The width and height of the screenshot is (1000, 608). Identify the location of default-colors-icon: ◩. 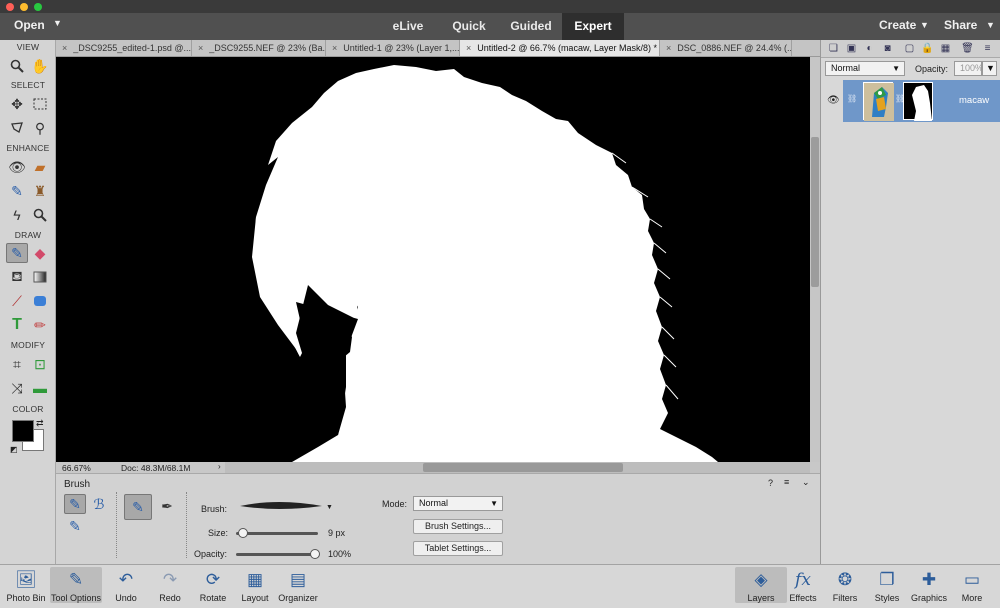
(14, 449).